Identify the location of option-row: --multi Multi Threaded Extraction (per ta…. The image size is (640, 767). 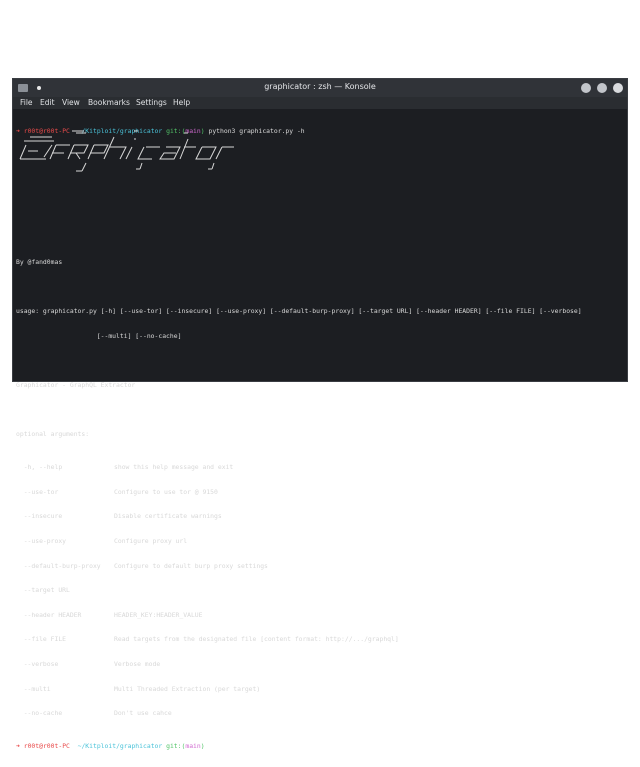
(319, 689).